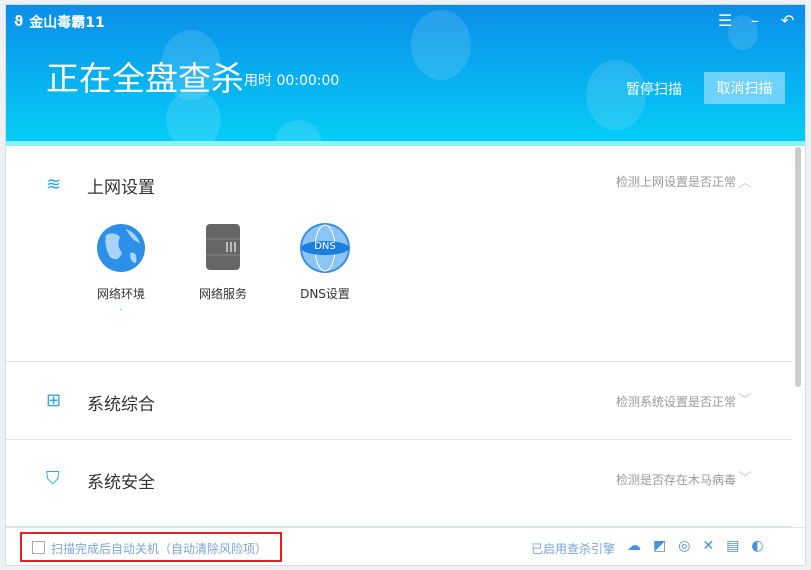 This screenshot has width=811, height=570. What do you see at coordinates (725, 20) in the screenshot?
I see `menu-icon: ☰` at bounding box center [725, 20].